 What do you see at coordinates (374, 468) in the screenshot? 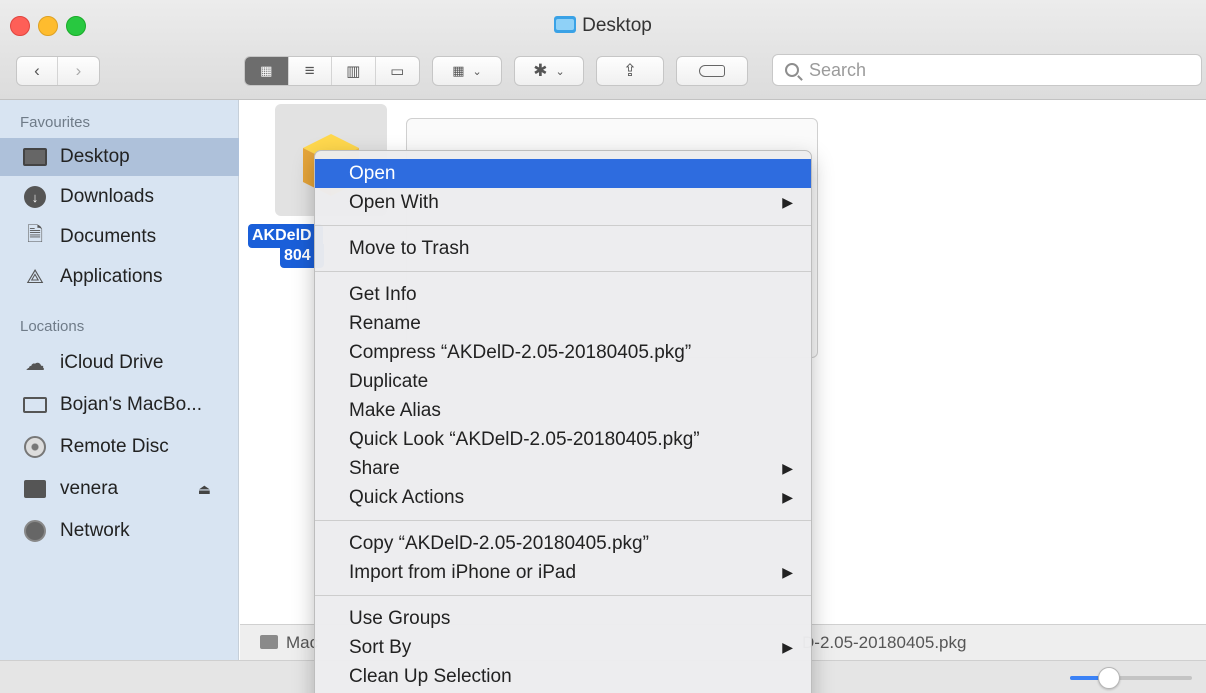
I see `menu-item-label: Share` at bounding box center [374, 468].